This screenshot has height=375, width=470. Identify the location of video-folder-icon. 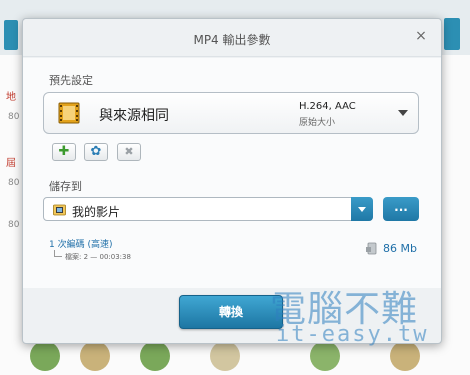
(59, 210).